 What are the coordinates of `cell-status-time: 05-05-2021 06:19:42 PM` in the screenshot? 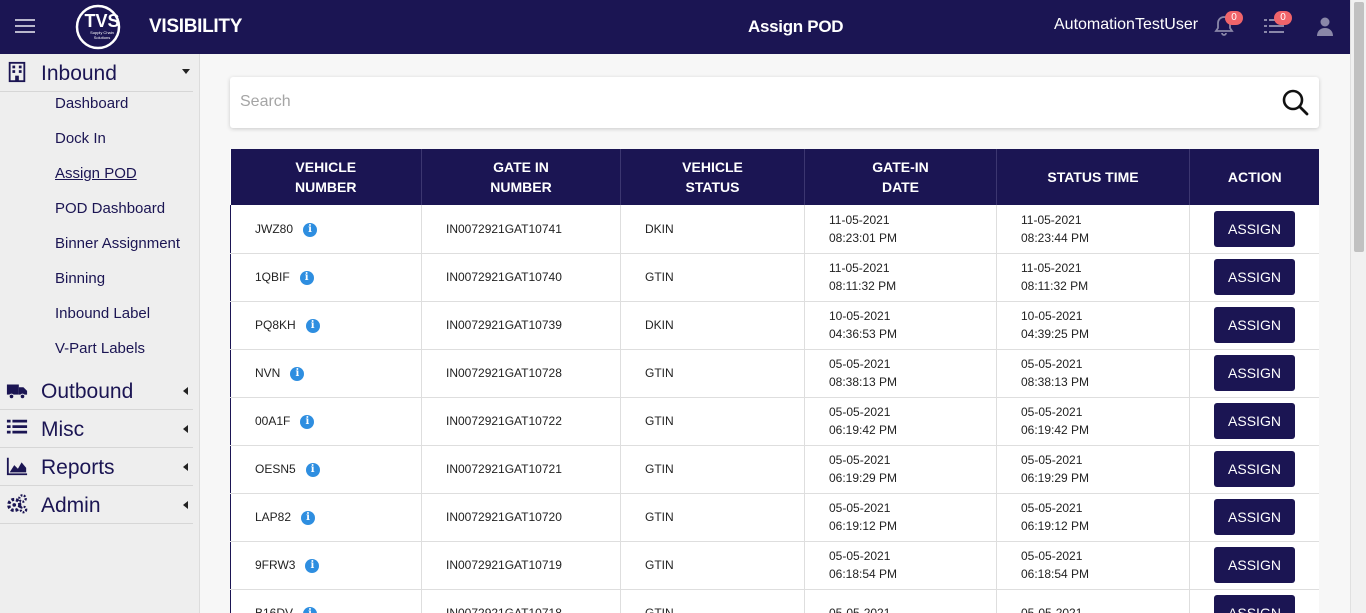 It's located at (1093, 421).